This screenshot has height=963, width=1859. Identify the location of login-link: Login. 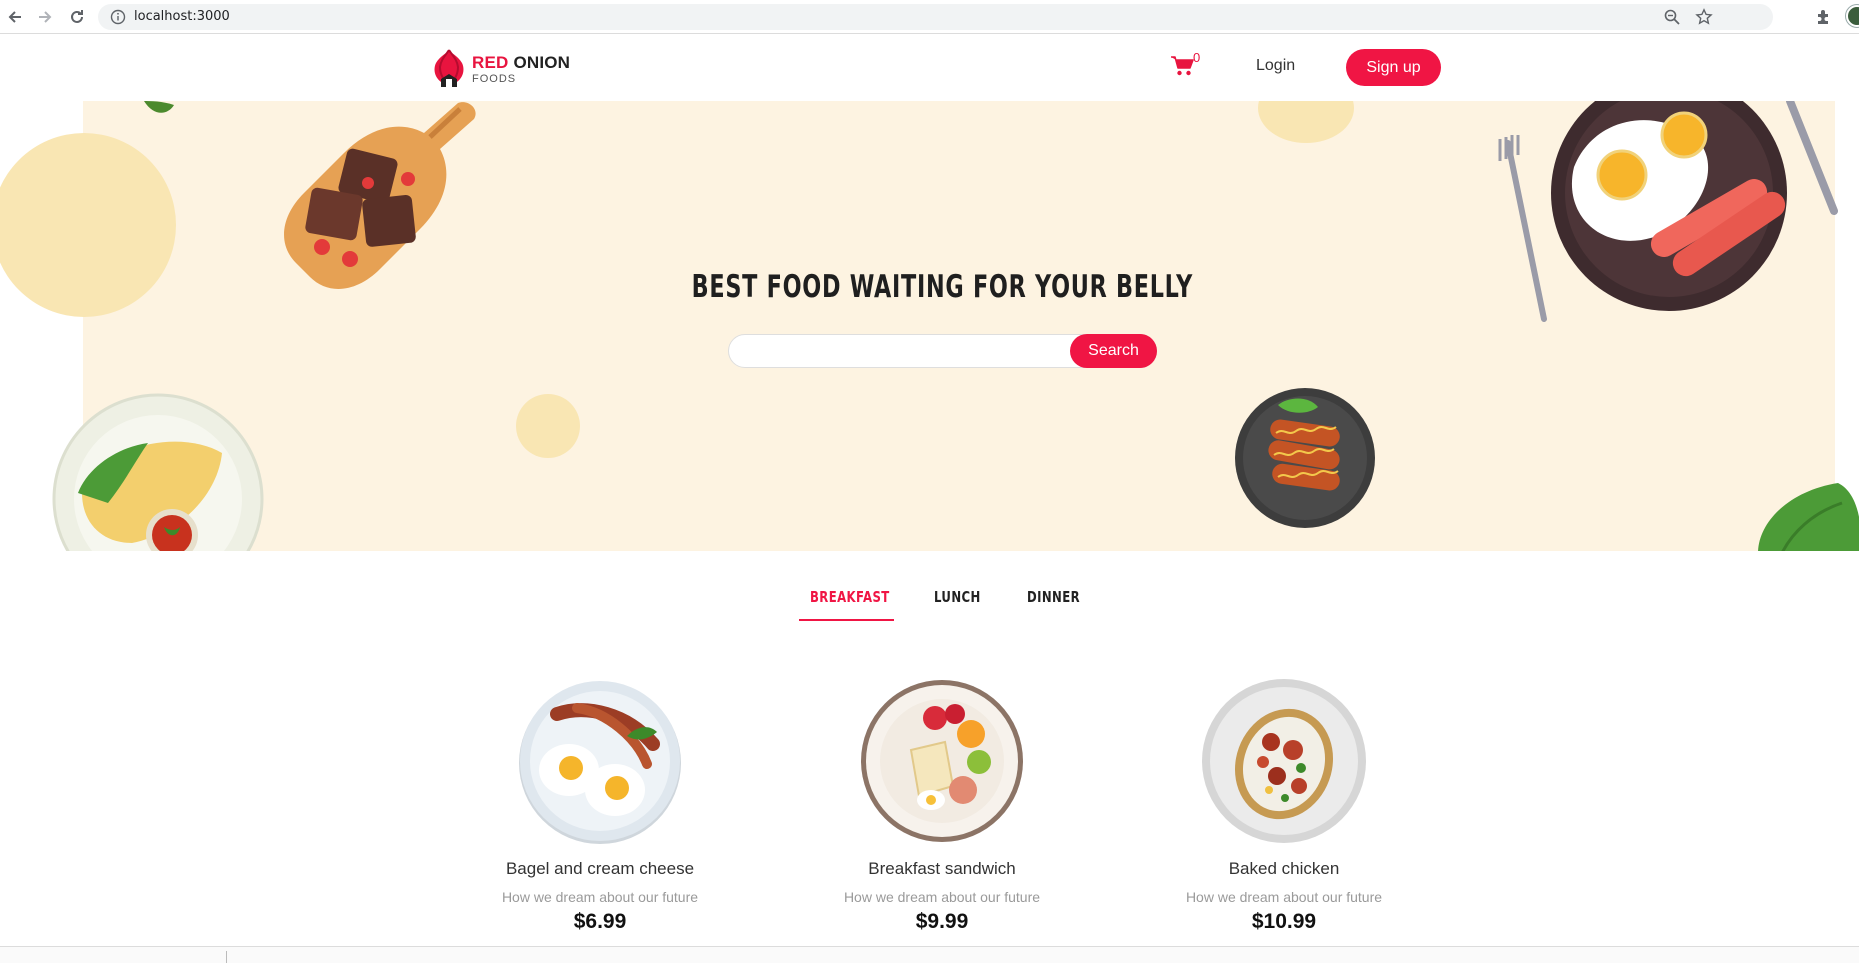
(1275, 66).